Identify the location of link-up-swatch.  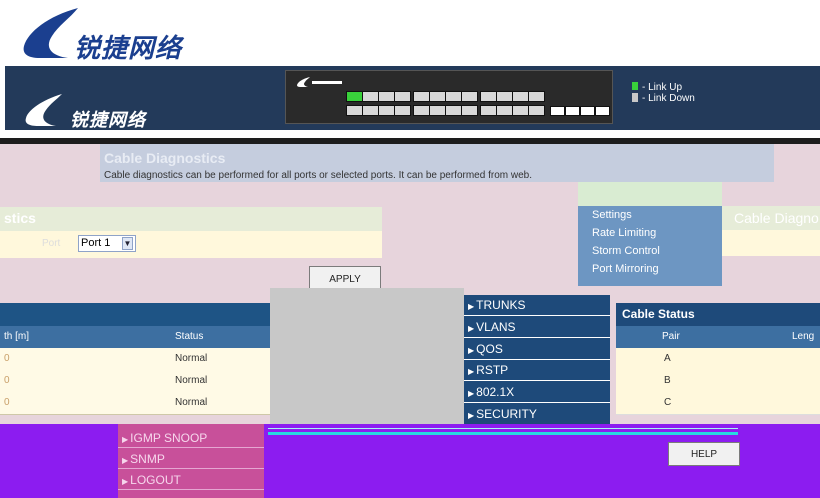
(635, 86).